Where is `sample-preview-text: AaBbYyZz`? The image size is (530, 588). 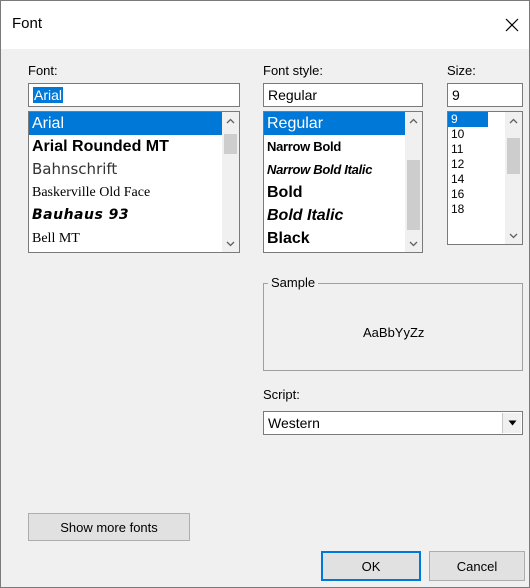
sample-preview-text: AaBbYyZz is located at coordinates (394, 332).